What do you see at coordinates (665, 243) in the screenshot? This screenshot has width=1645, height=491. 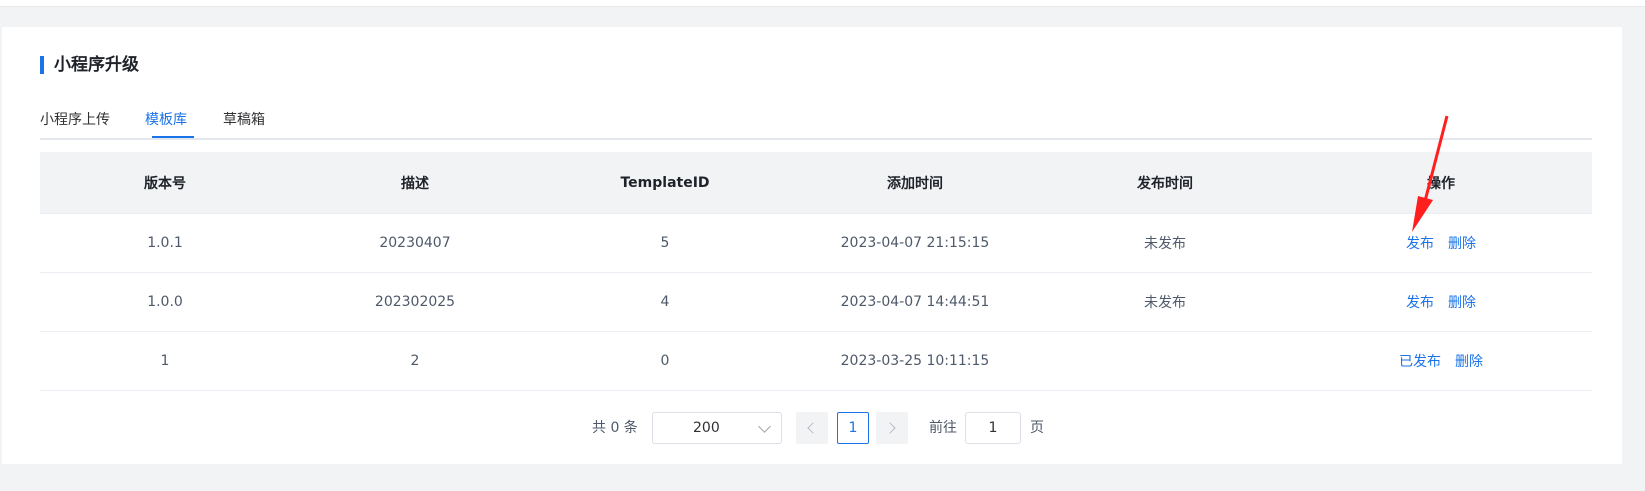 I see `cell-template-id: 5` at bounding box center [665, 243].